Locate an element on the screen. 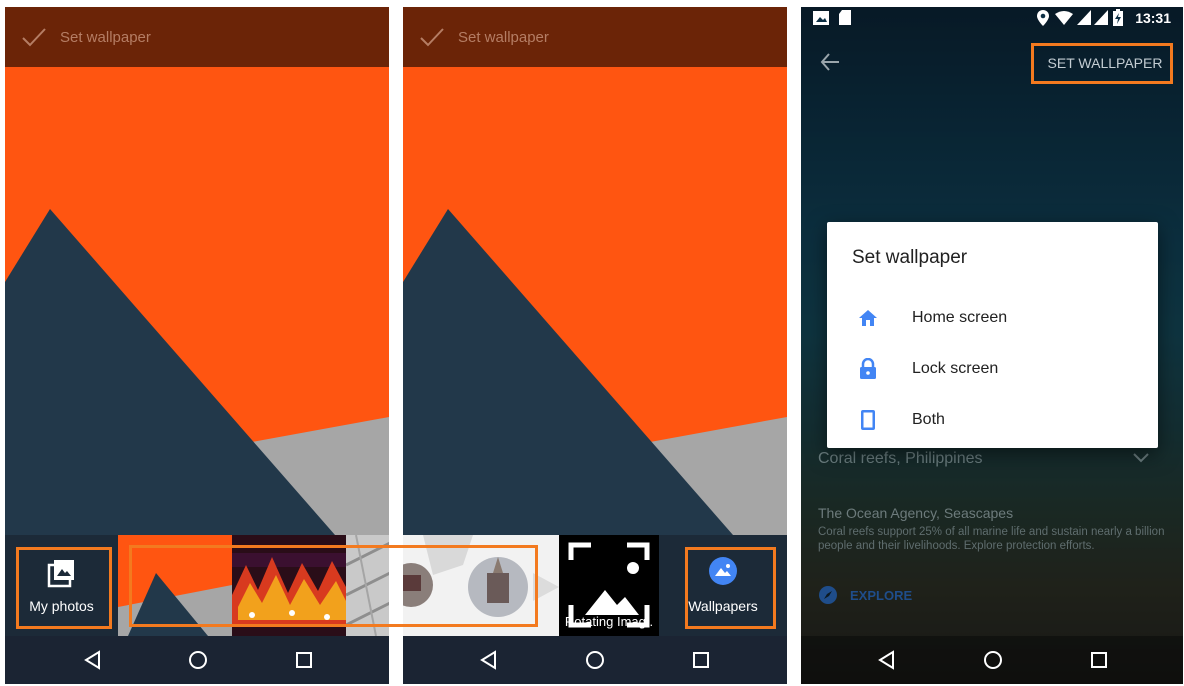  option-both: Both is located at coordinates (992, 421).